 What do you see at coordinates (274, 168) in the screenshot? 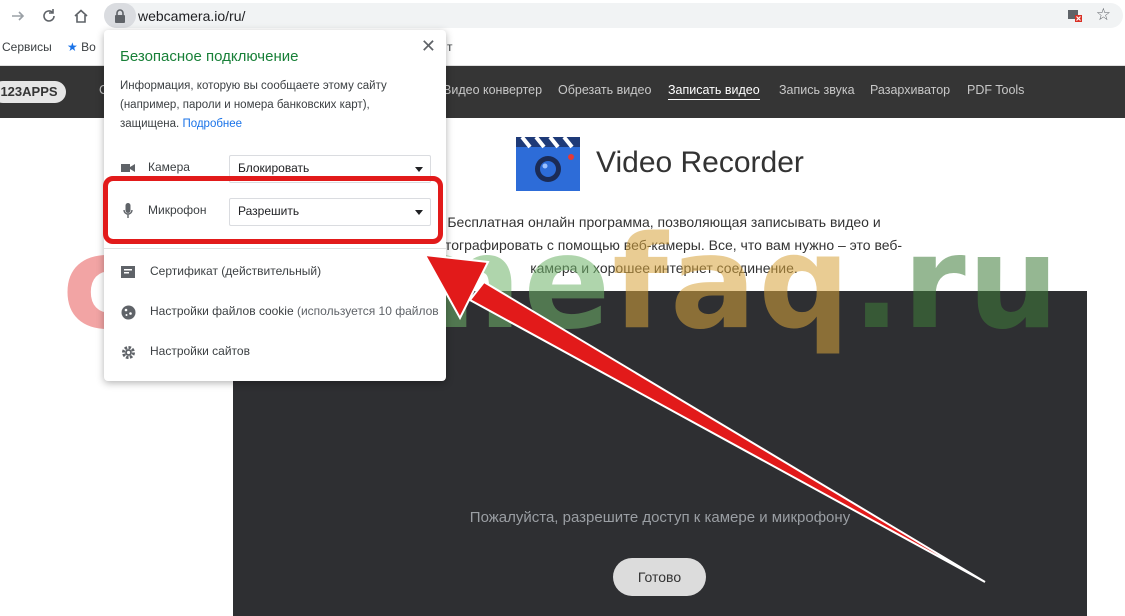
I see `camera-permission-value: Блокировать` at bounding box center [274, 168].